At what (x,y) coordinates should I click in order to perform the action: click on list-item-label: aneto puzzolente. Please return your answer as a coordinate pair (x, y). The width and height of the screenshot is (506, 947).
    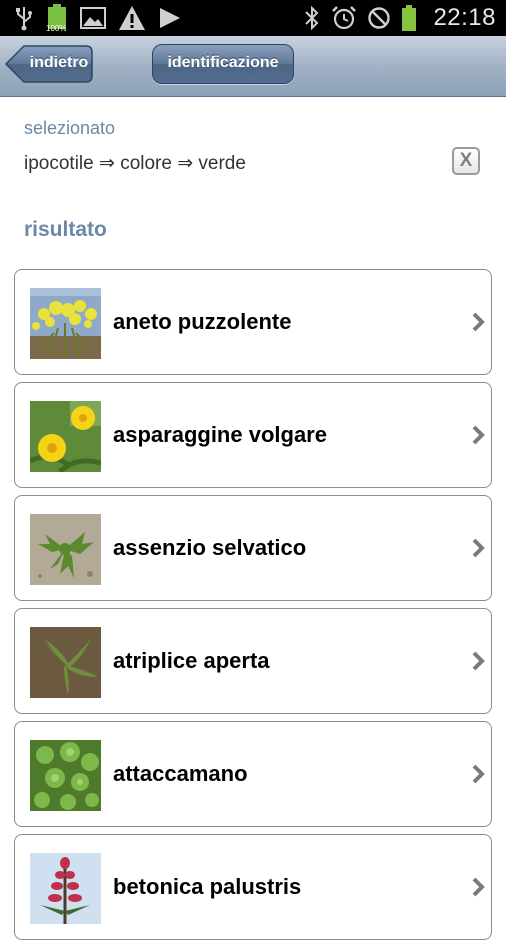
    Looking at the image, I should click on (202, 321).